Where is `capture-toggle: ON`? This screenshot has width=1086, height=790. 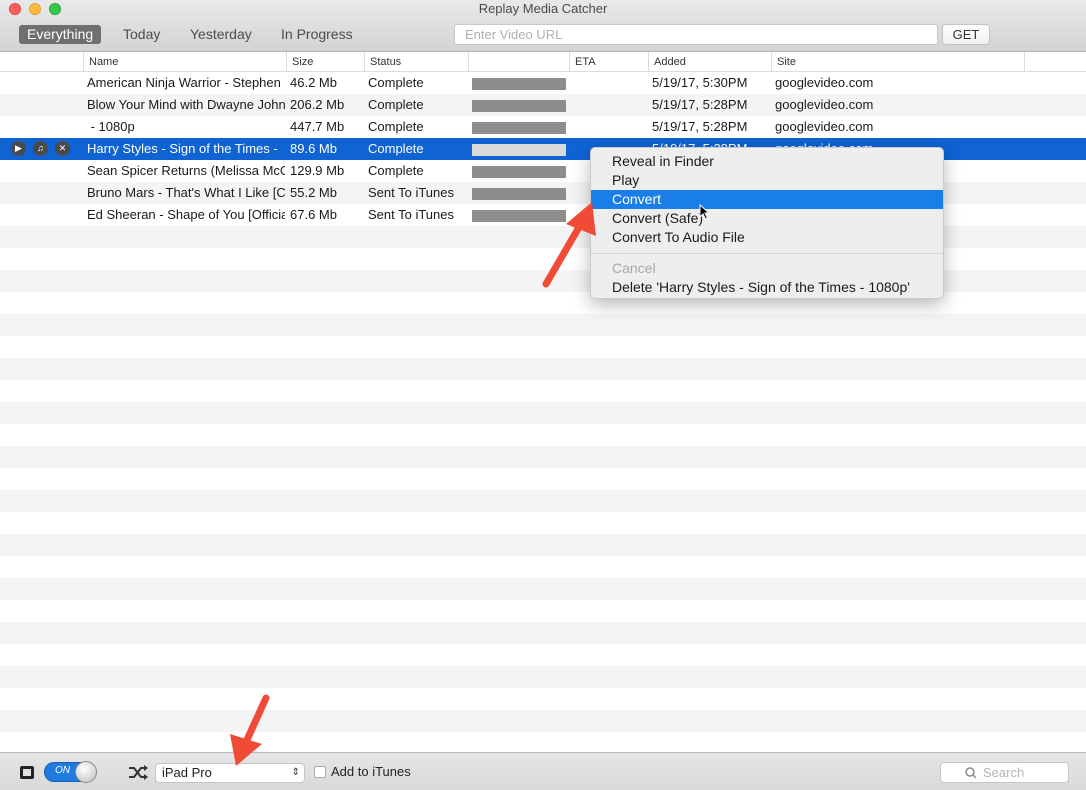
capture-toggle: ON is located at coordinates (70, 772).